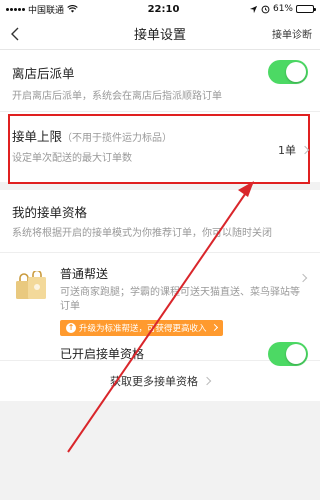  I want to click on qualification-toggle, so click(288, 353).